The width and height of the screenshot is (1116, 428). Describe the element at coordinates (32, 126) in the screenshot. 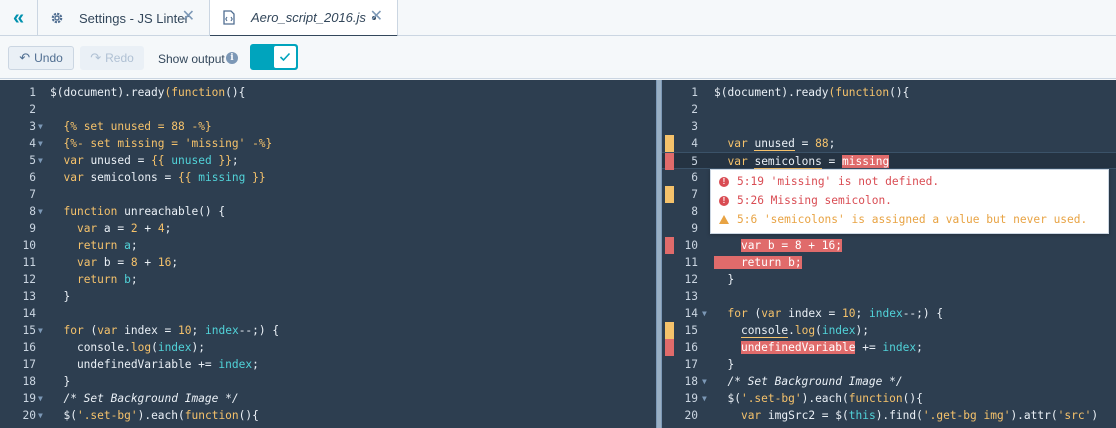

I see `line-number: 3` at that location.